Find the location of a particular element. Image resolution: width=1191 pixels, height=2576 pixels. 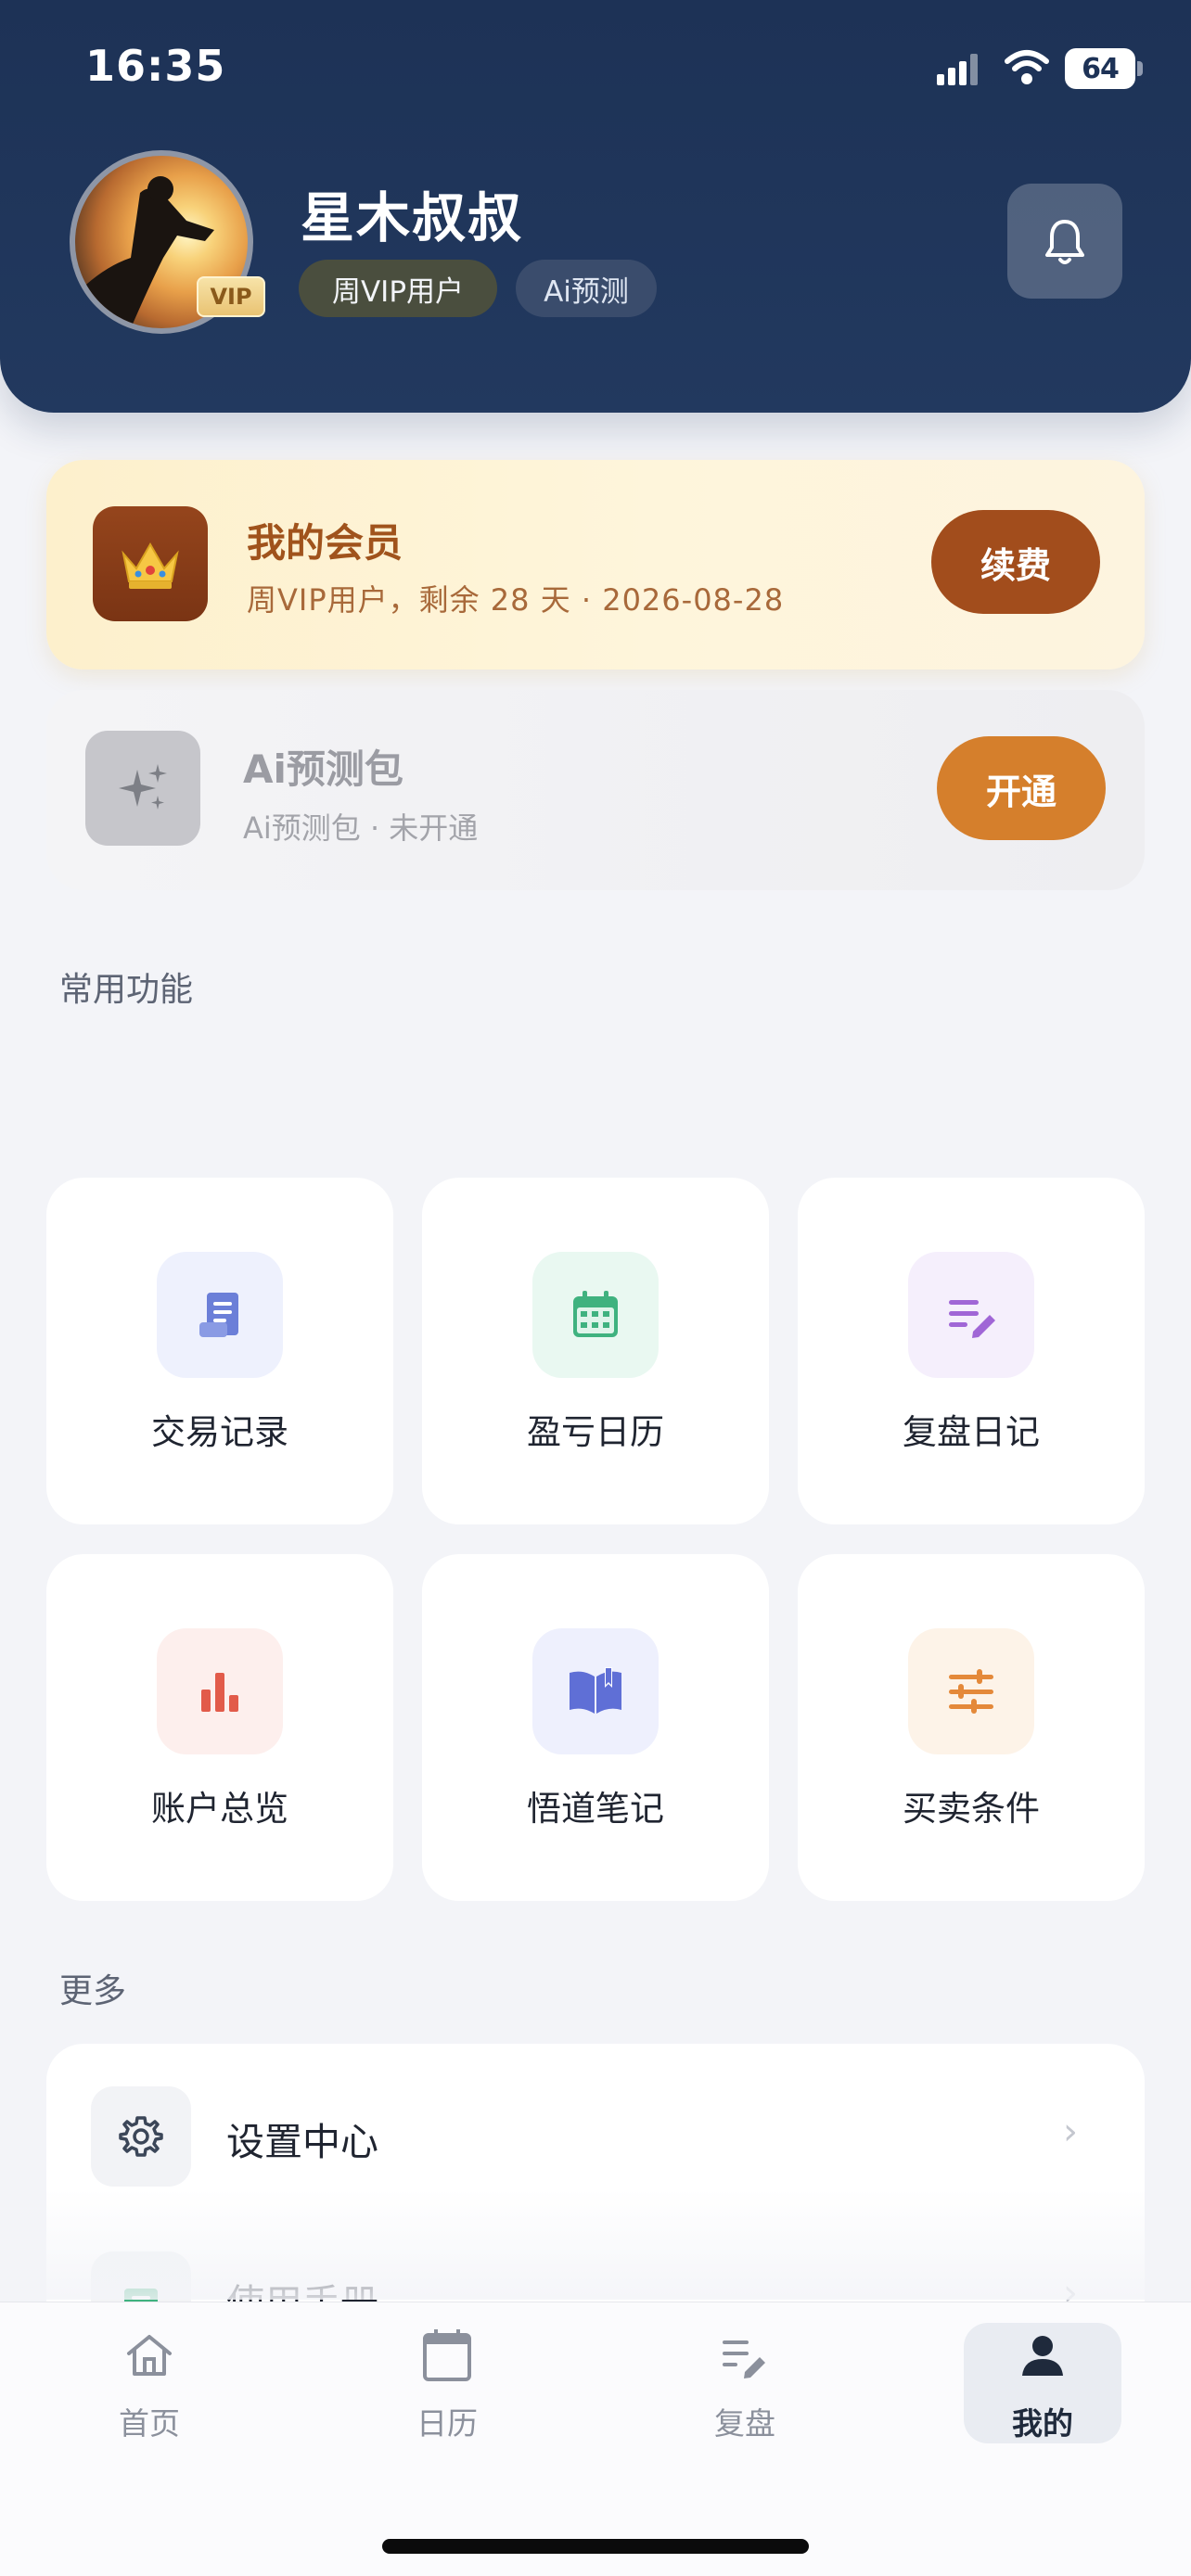

ai-pack-title: Ai预测包 is located at coordinates (323, 769).